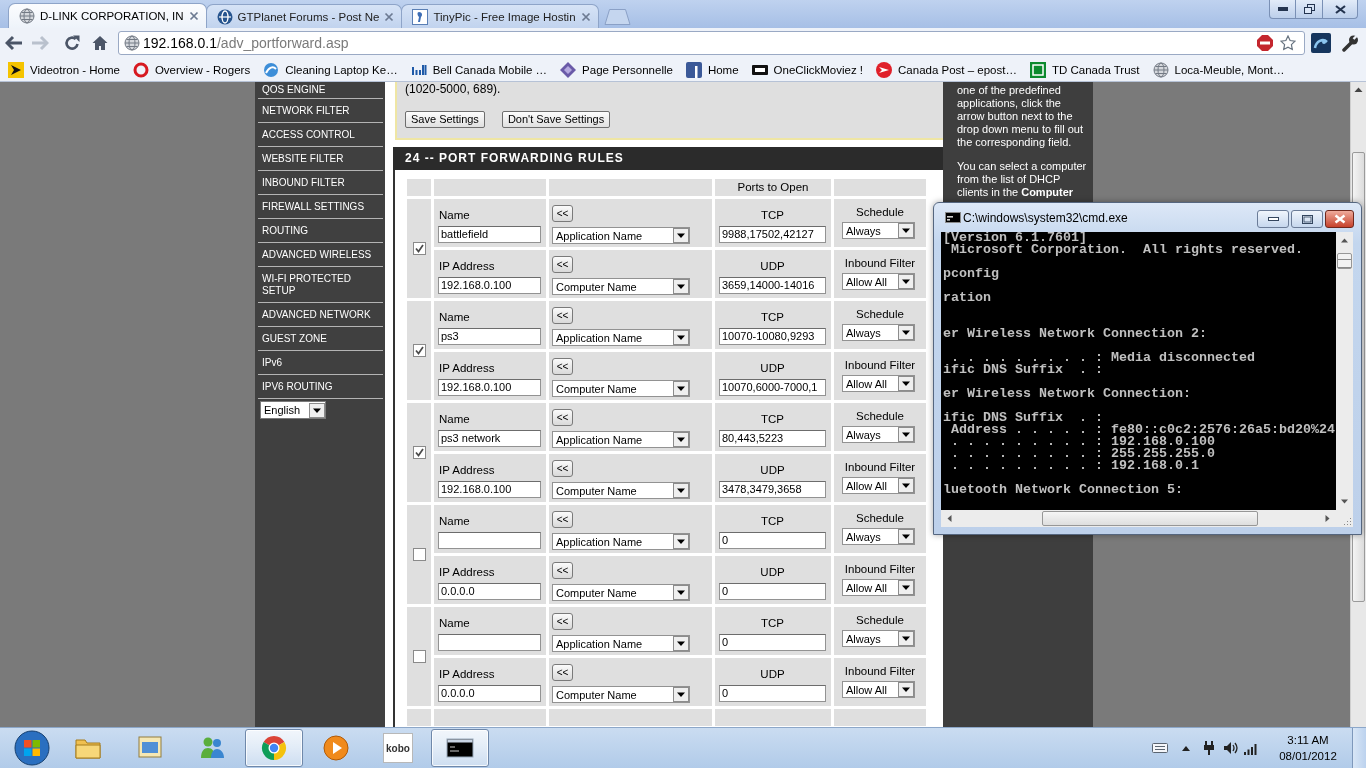 This screenshot has width=1366, height=768. I want to click on start-button, so click(32, 748).